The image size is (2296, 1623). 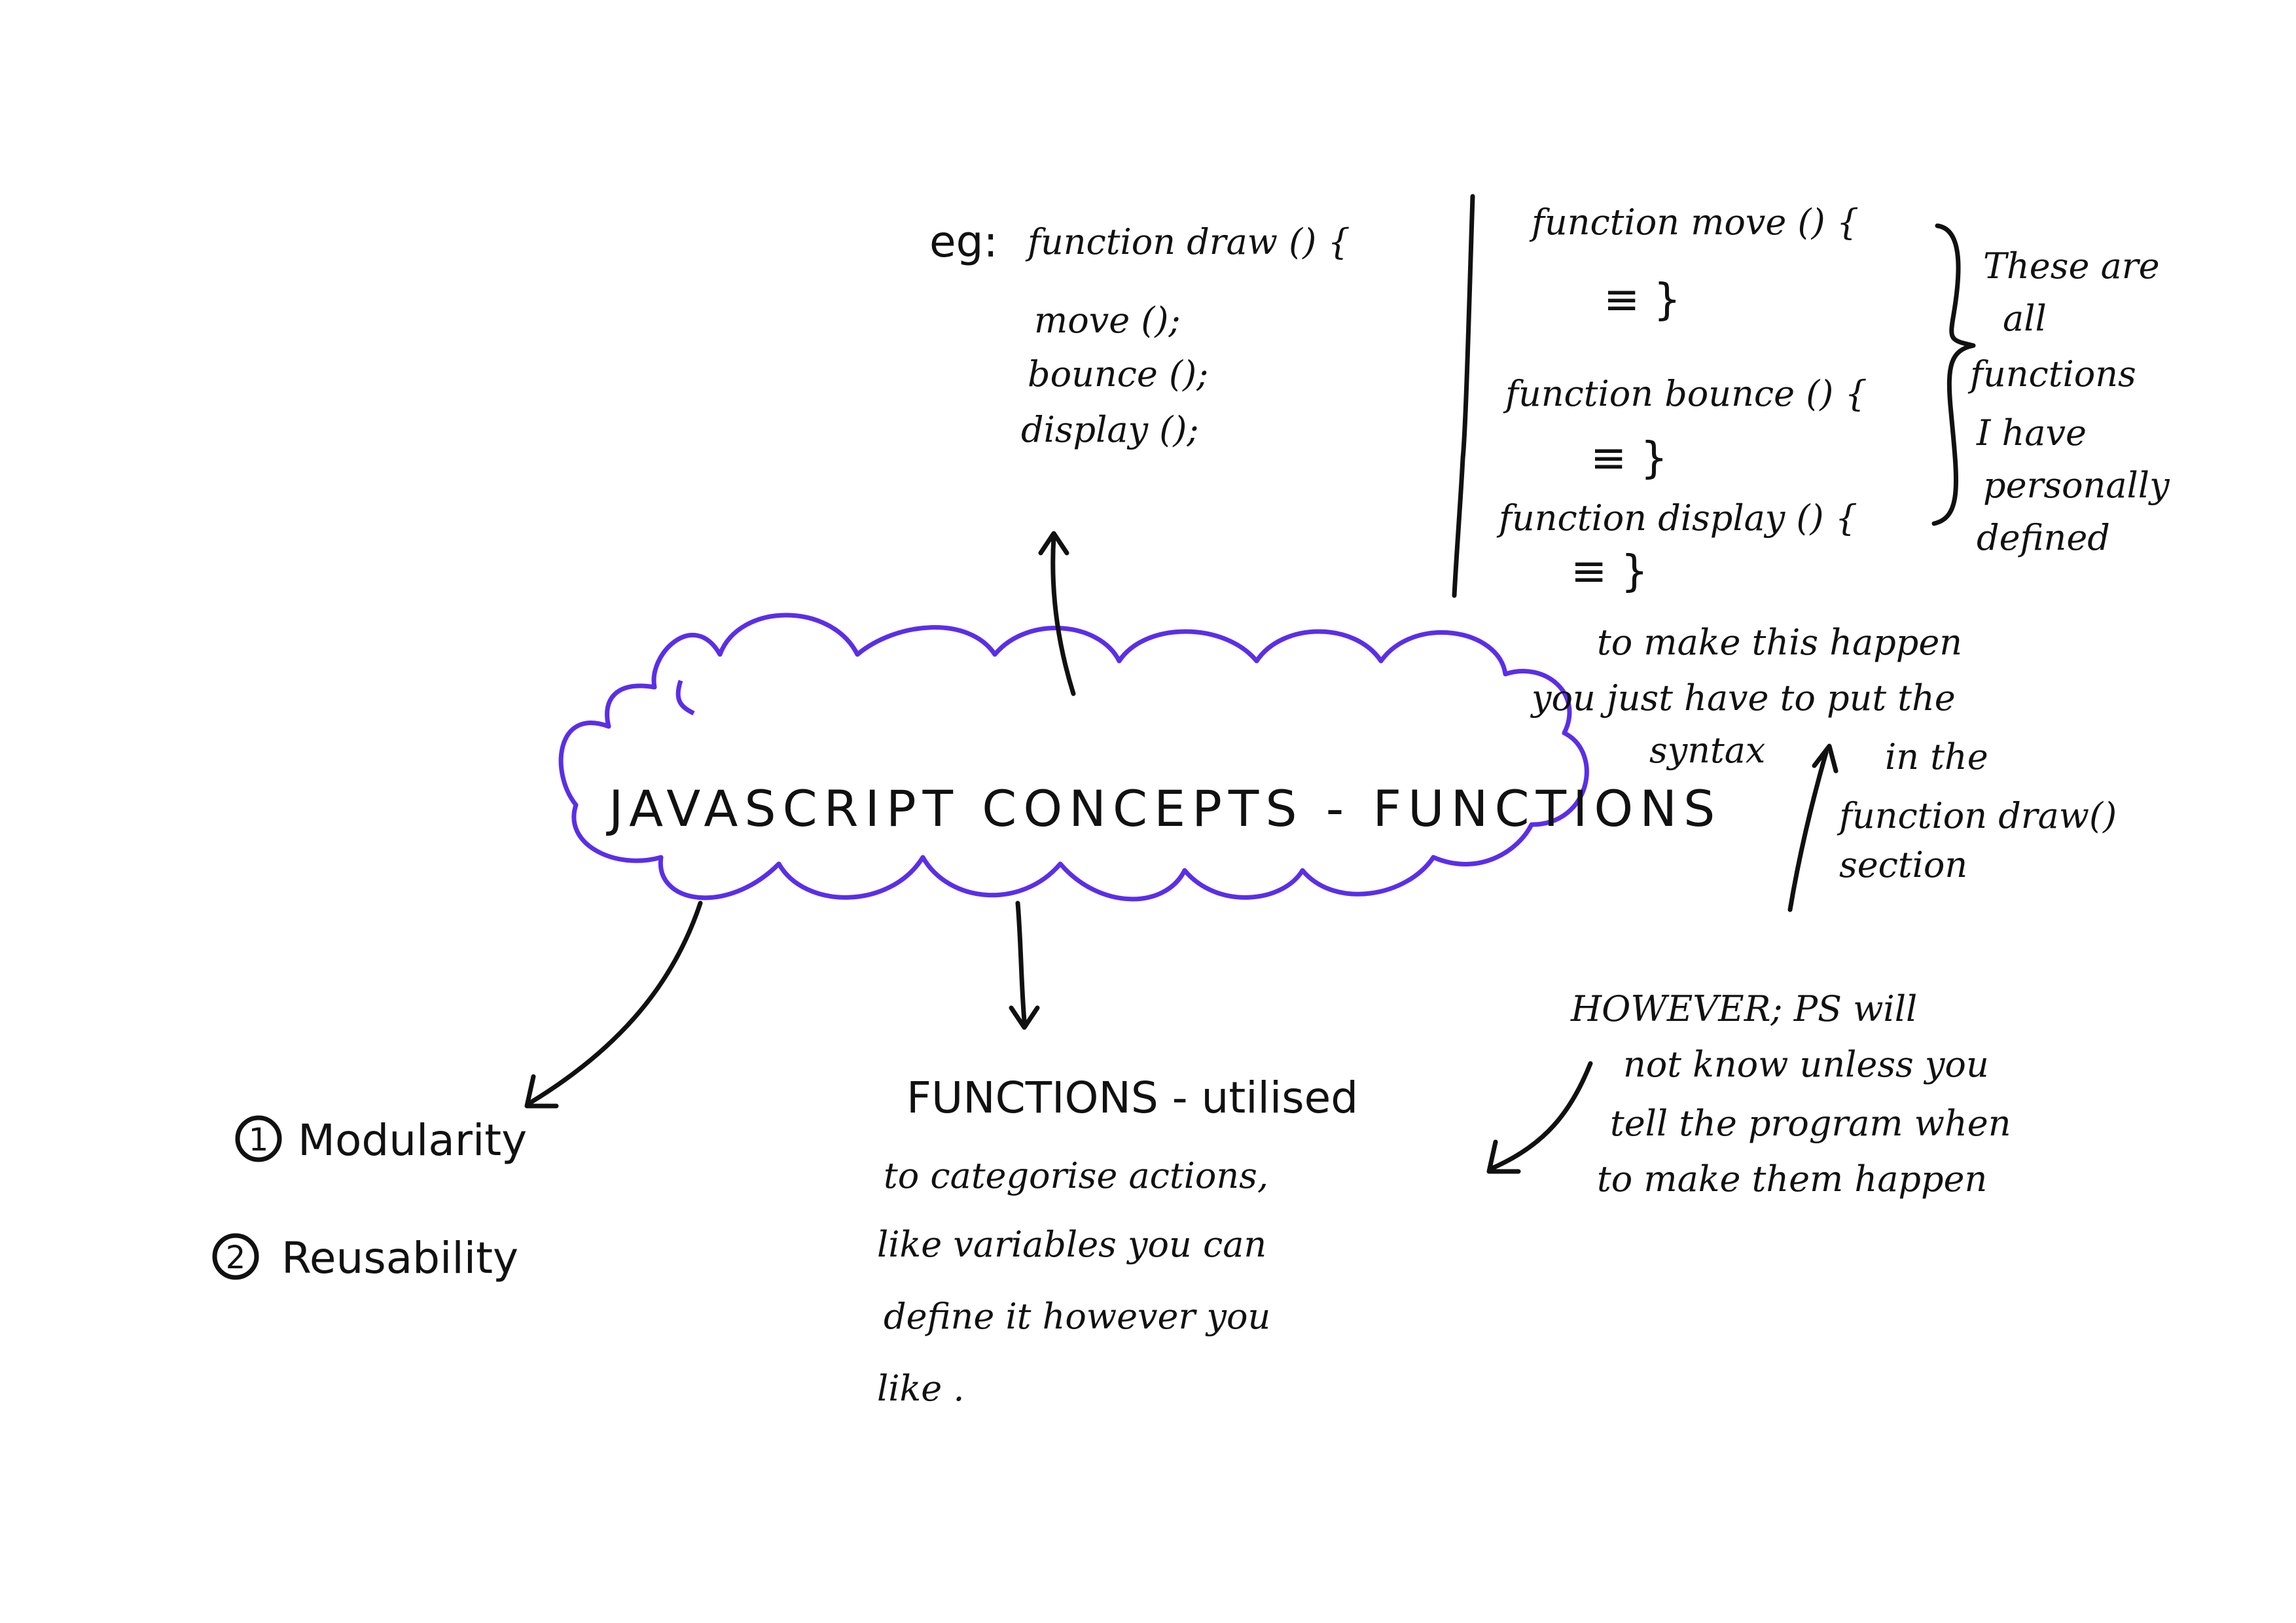 What do you see at coordinates (413, 1140) in the screenshot?
I see `benefit-1-label: Modularity` at bounding box center [413, 1140].